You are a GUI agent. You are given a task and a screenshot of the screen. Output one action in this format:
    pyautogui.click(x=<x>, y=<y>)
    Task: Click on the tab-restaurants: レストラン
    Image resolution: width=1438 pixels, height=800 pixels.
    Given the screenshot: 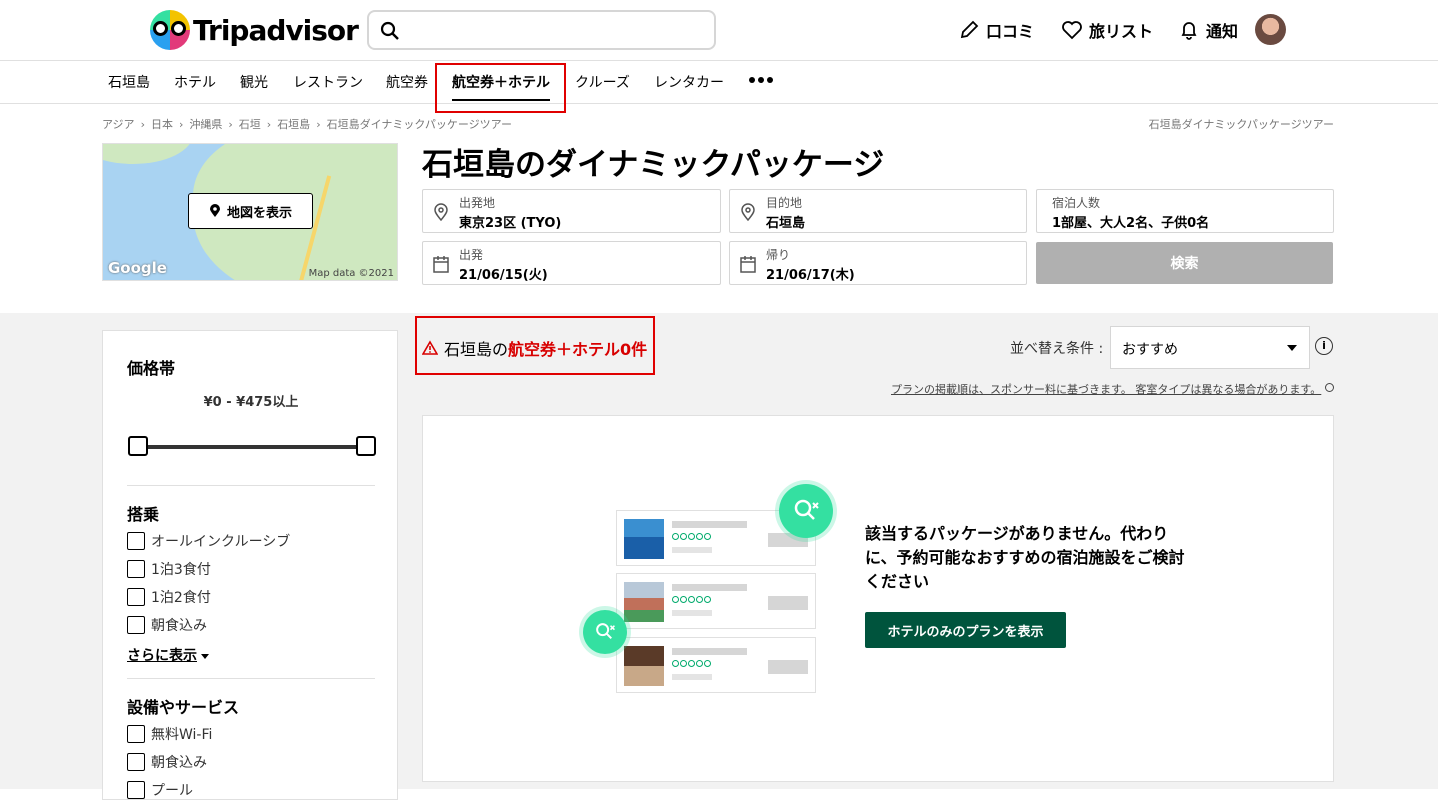 What is the action you would take?
    pyautogui.click(x=328, y=82)
    